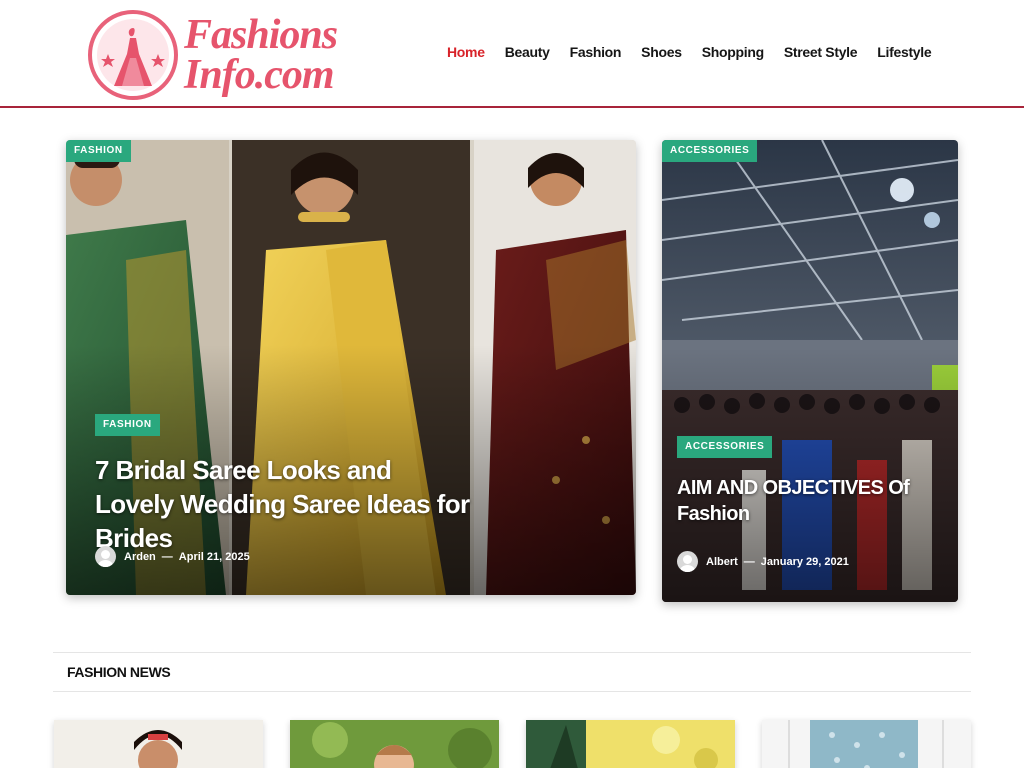  Describe the element at coordinates (804, 561) in the screenshot. I see `post-date: January 29, 2021` at that location.